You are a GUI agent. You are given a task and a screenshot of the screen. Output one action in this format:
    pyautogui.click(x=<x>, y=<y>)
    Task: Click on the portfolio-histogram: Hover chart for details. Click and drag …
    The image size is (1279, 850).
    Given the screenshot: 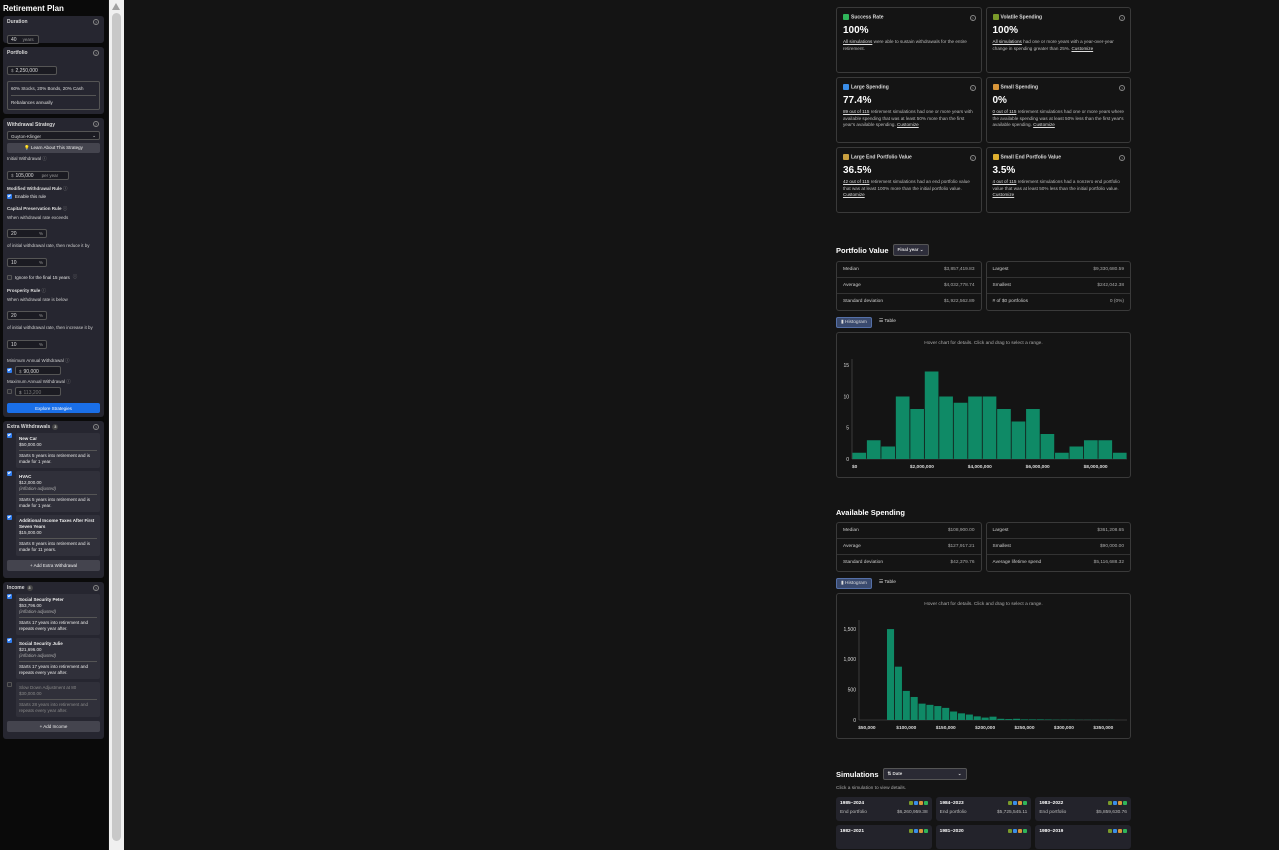 What is the action you would take?
    pyautogui.click(x=983, y=405)
    